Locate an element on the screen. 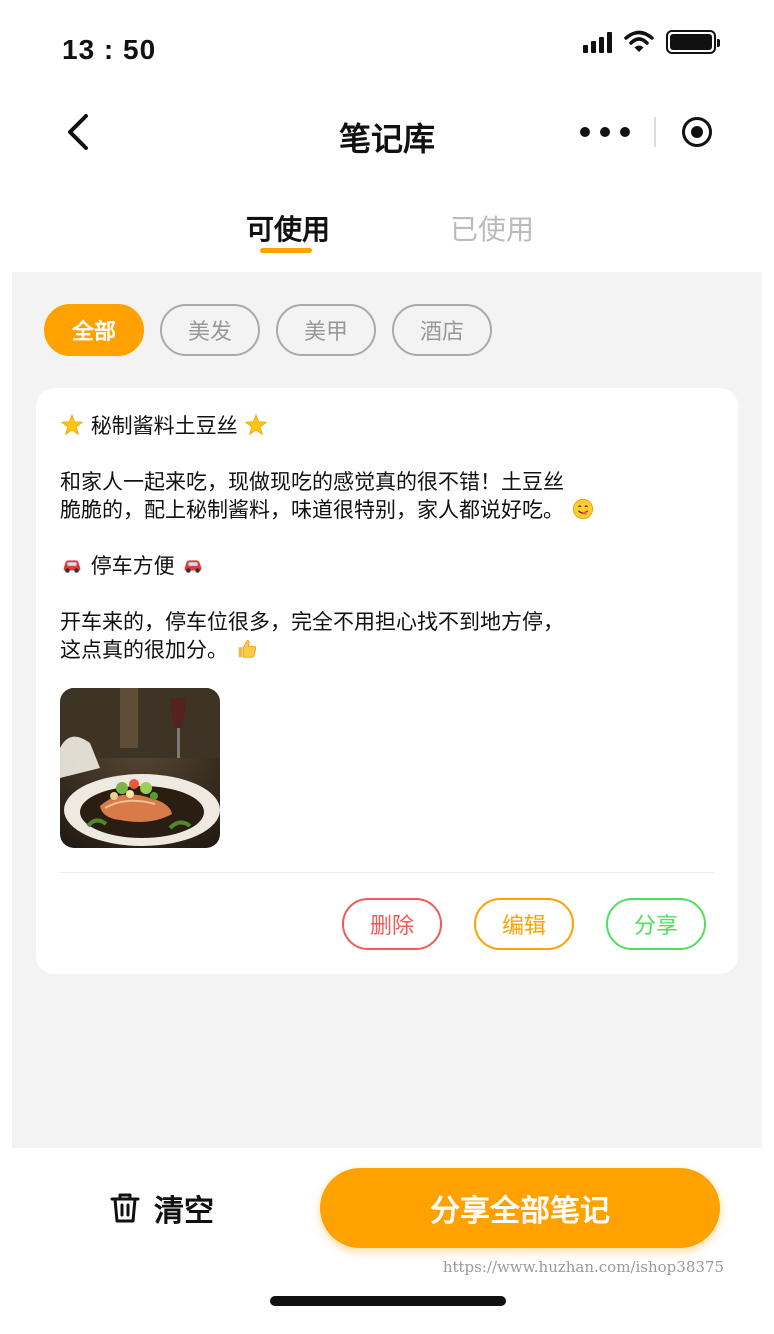 This screenshot has height=1334, width=774. home-indicator is located at coordinates (388, 1301).